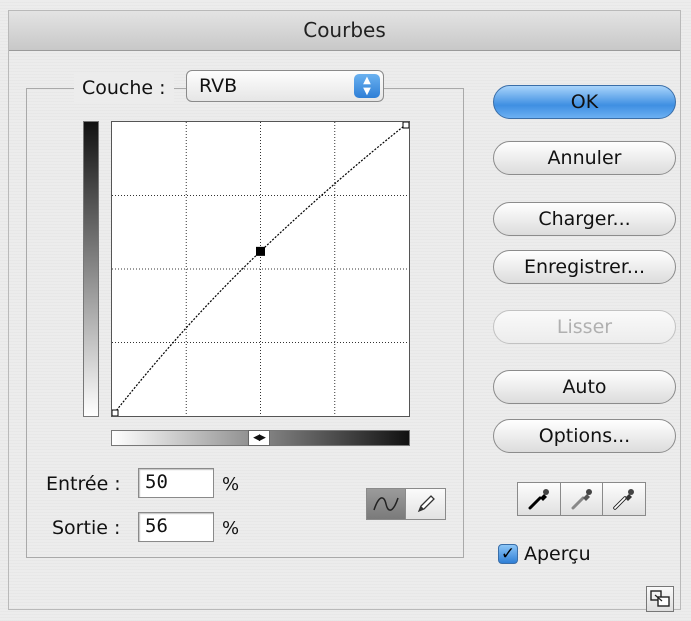 This screenshot has height=621, width=691. Describe the element at coordinates (660, 599) in the screenshot. I see `expand-dialog-icon` at that location.